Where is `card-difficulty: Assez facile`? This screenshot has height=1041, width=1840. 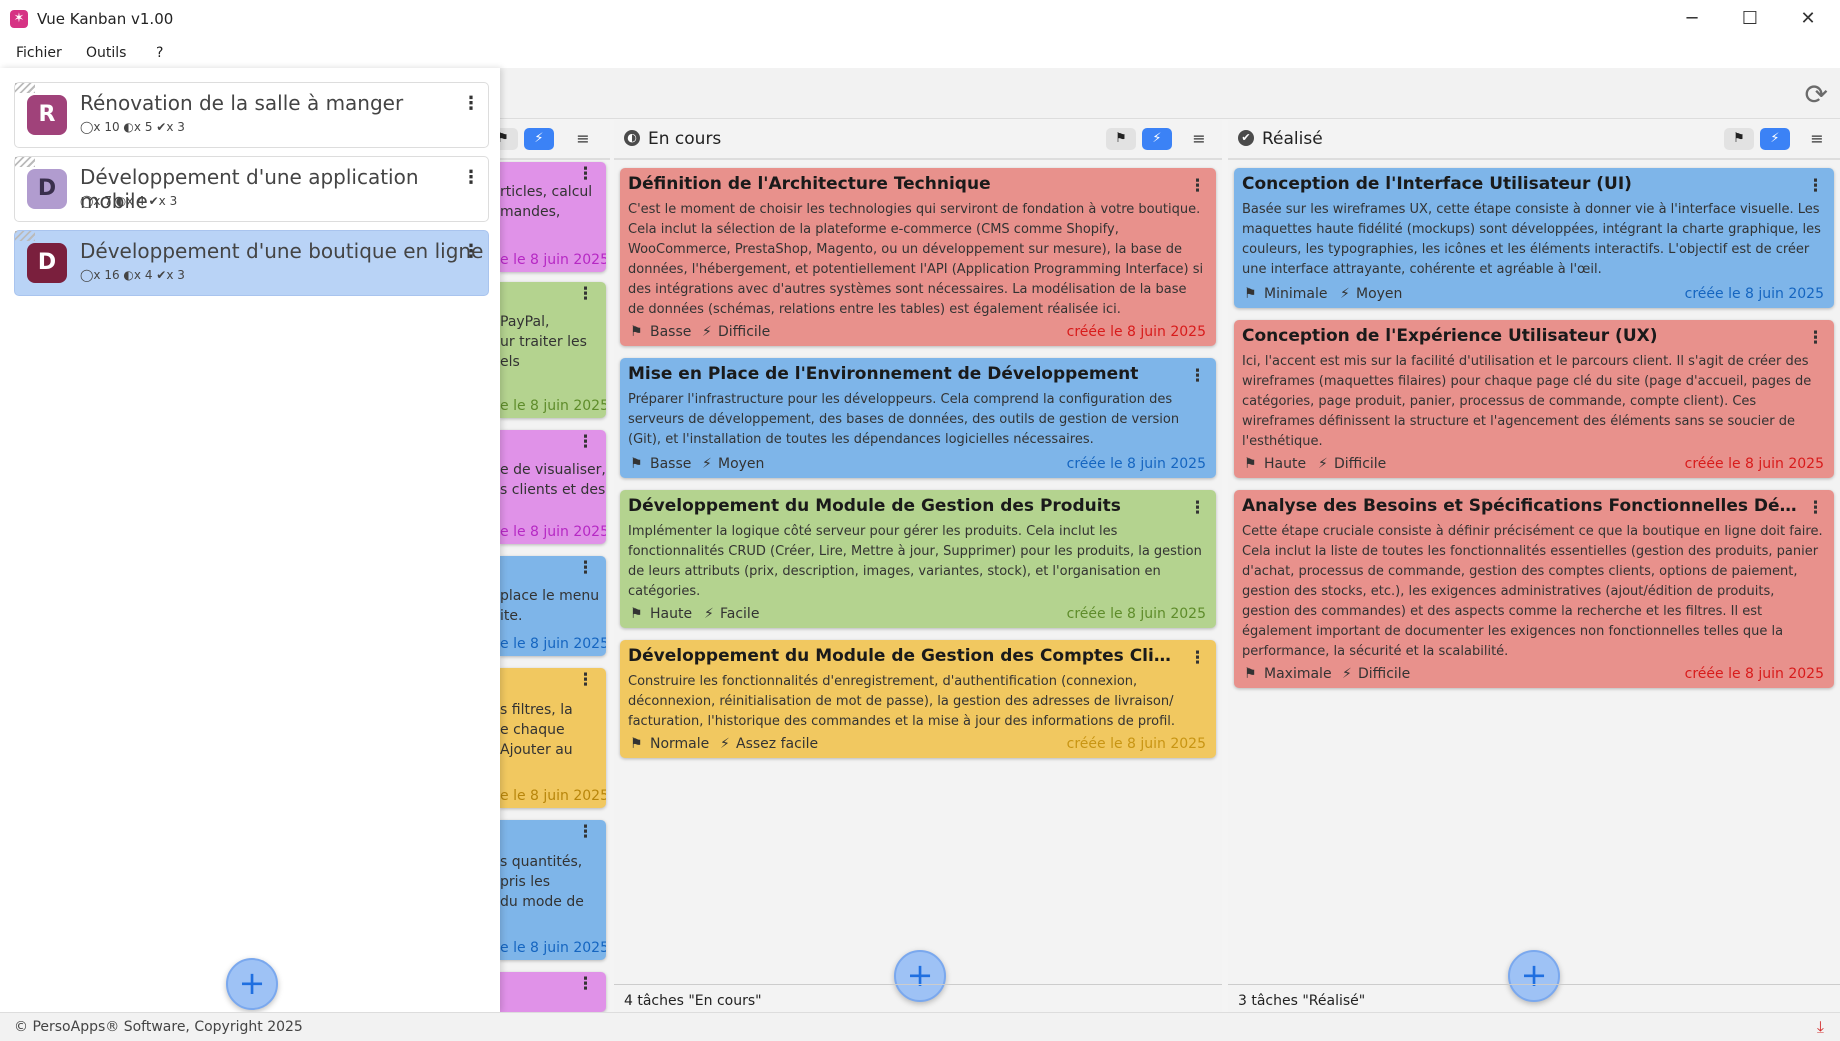
card-difficulty: Assez facile is located at coordinates (777, 744).